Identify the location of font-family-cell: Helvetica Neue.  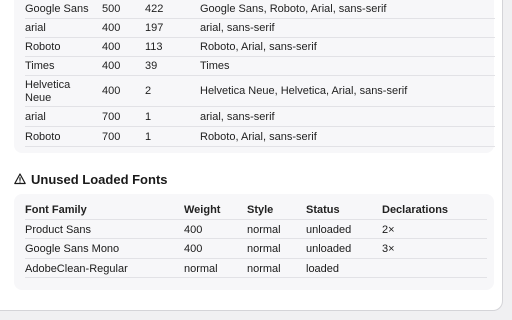
(48, 91).